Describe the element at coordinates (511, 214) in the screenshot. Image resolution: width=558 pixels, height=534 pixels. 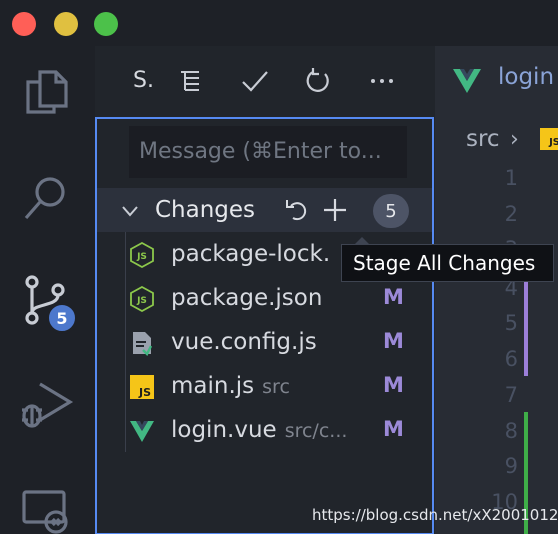
I see `line-number: 2` at that location.